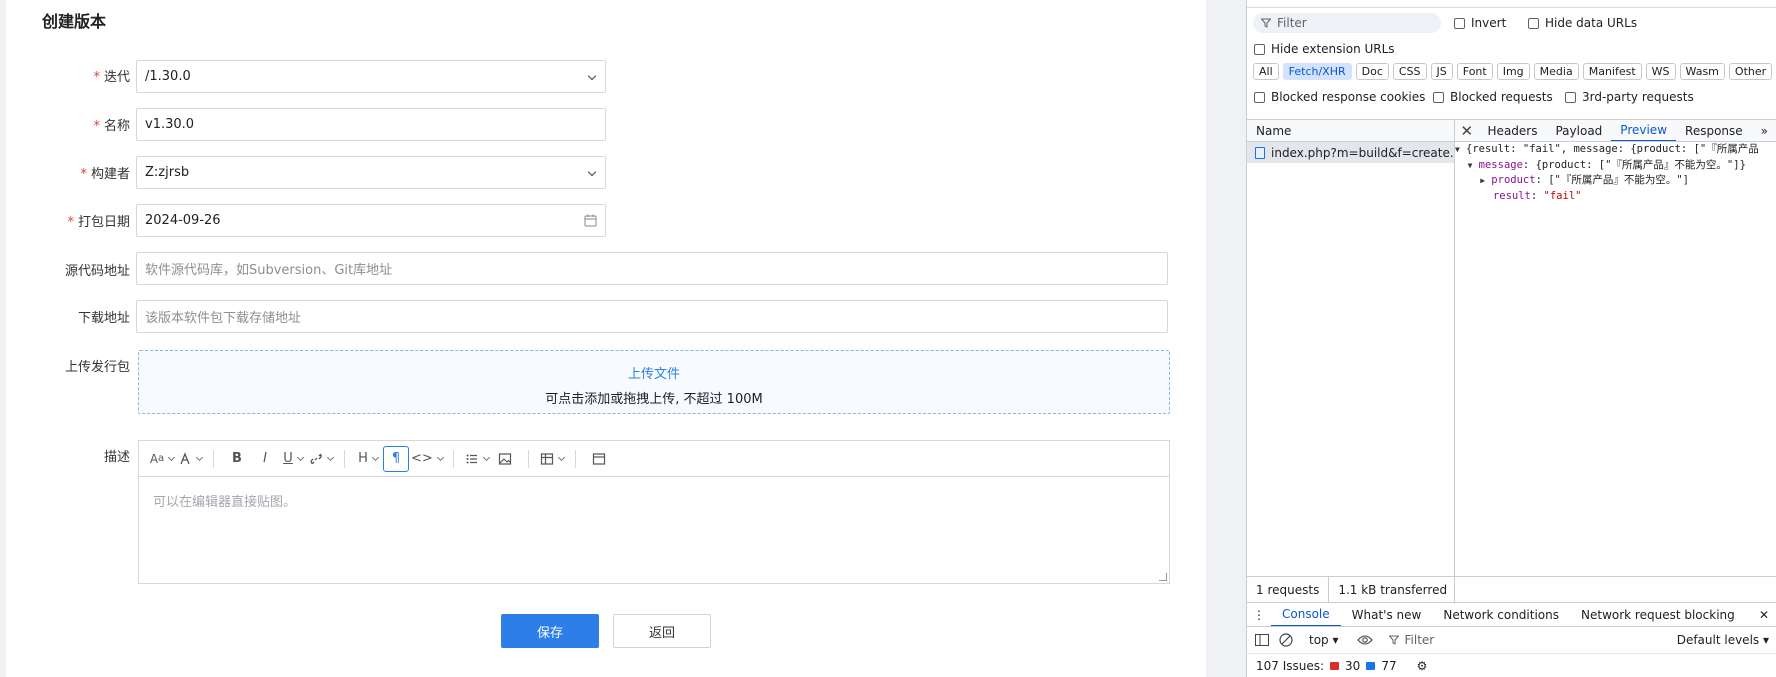  I want to click on type-chip-manifest: Manifest, so click(1612, 71).